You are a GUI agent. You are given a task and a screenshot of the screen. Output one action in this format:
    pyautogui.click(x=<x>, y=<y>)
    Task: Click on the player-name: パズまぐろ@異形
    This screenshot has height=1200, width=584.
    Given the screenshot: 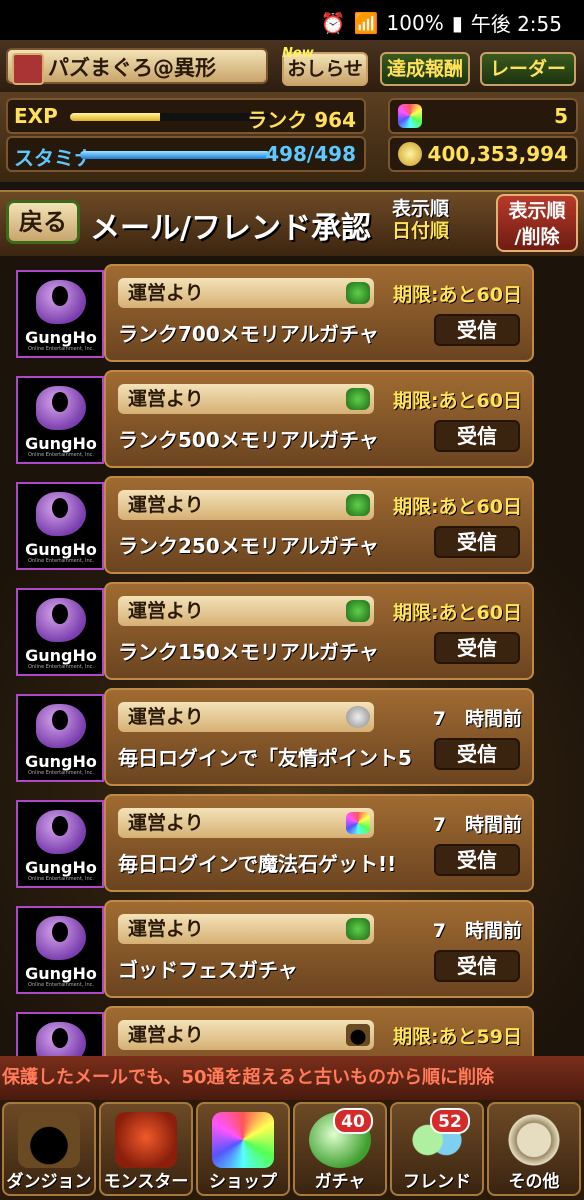 What is the action you would take?
    pyautogui.click(x=132, y=68)
    